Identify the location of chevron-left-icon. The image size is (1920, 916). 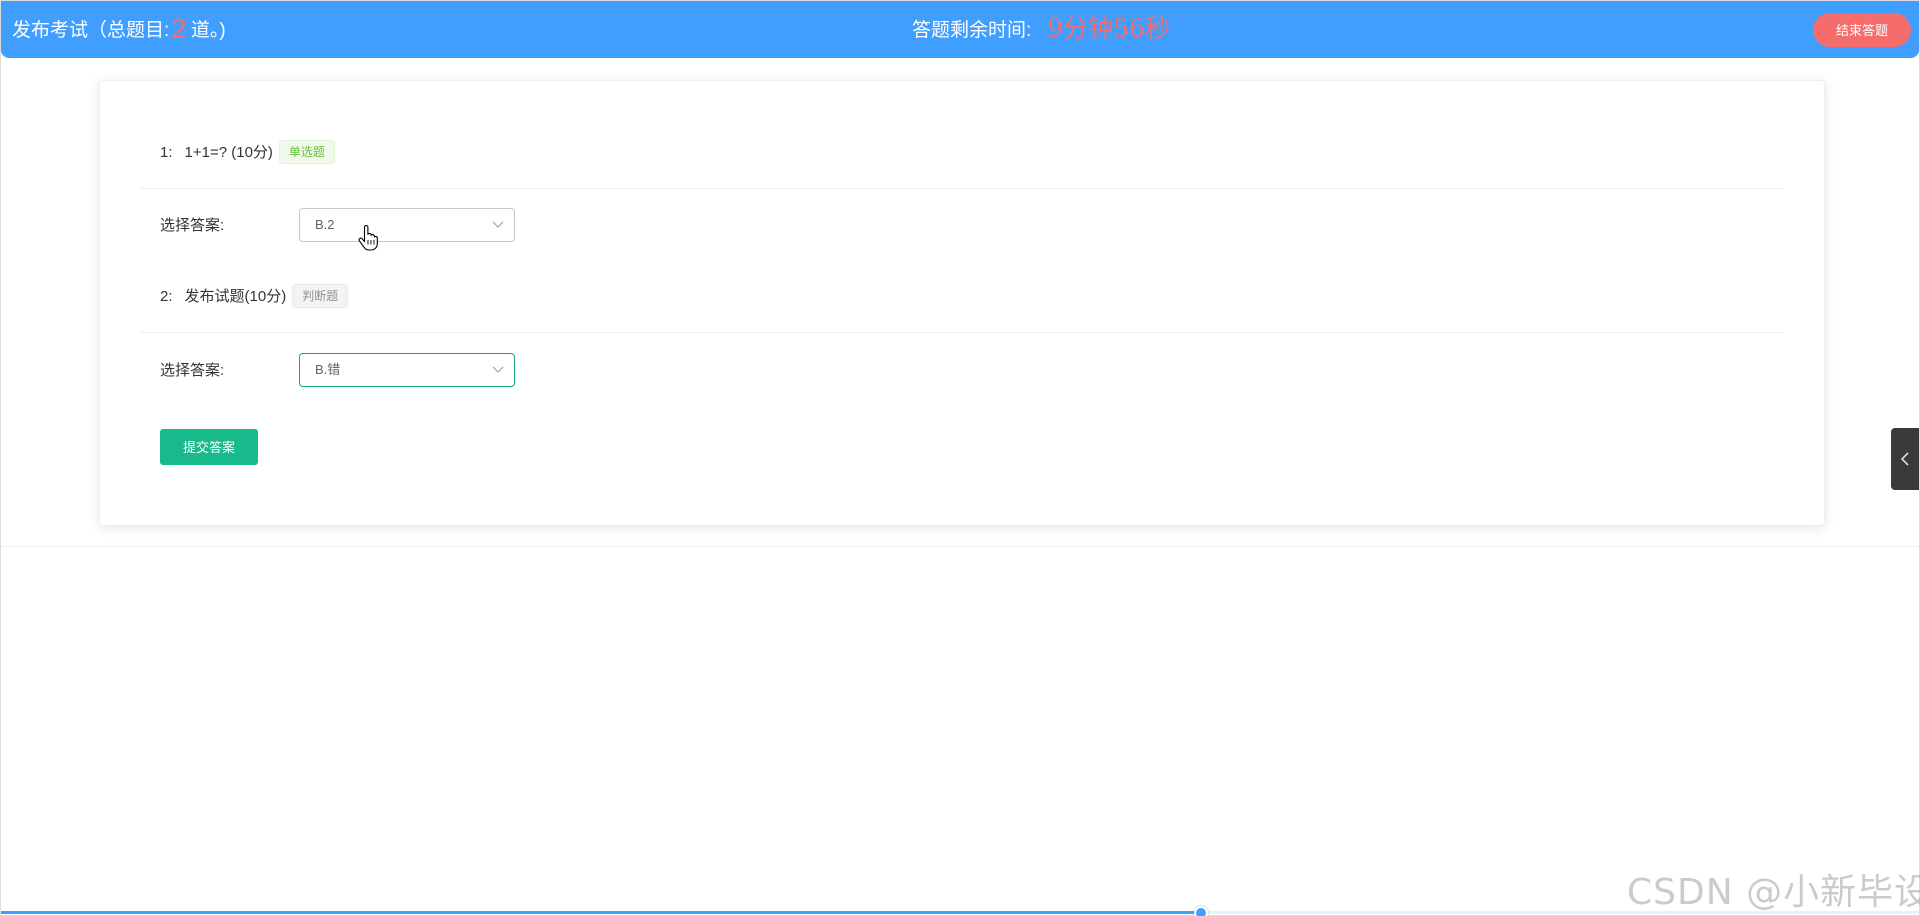
(1904, 459).